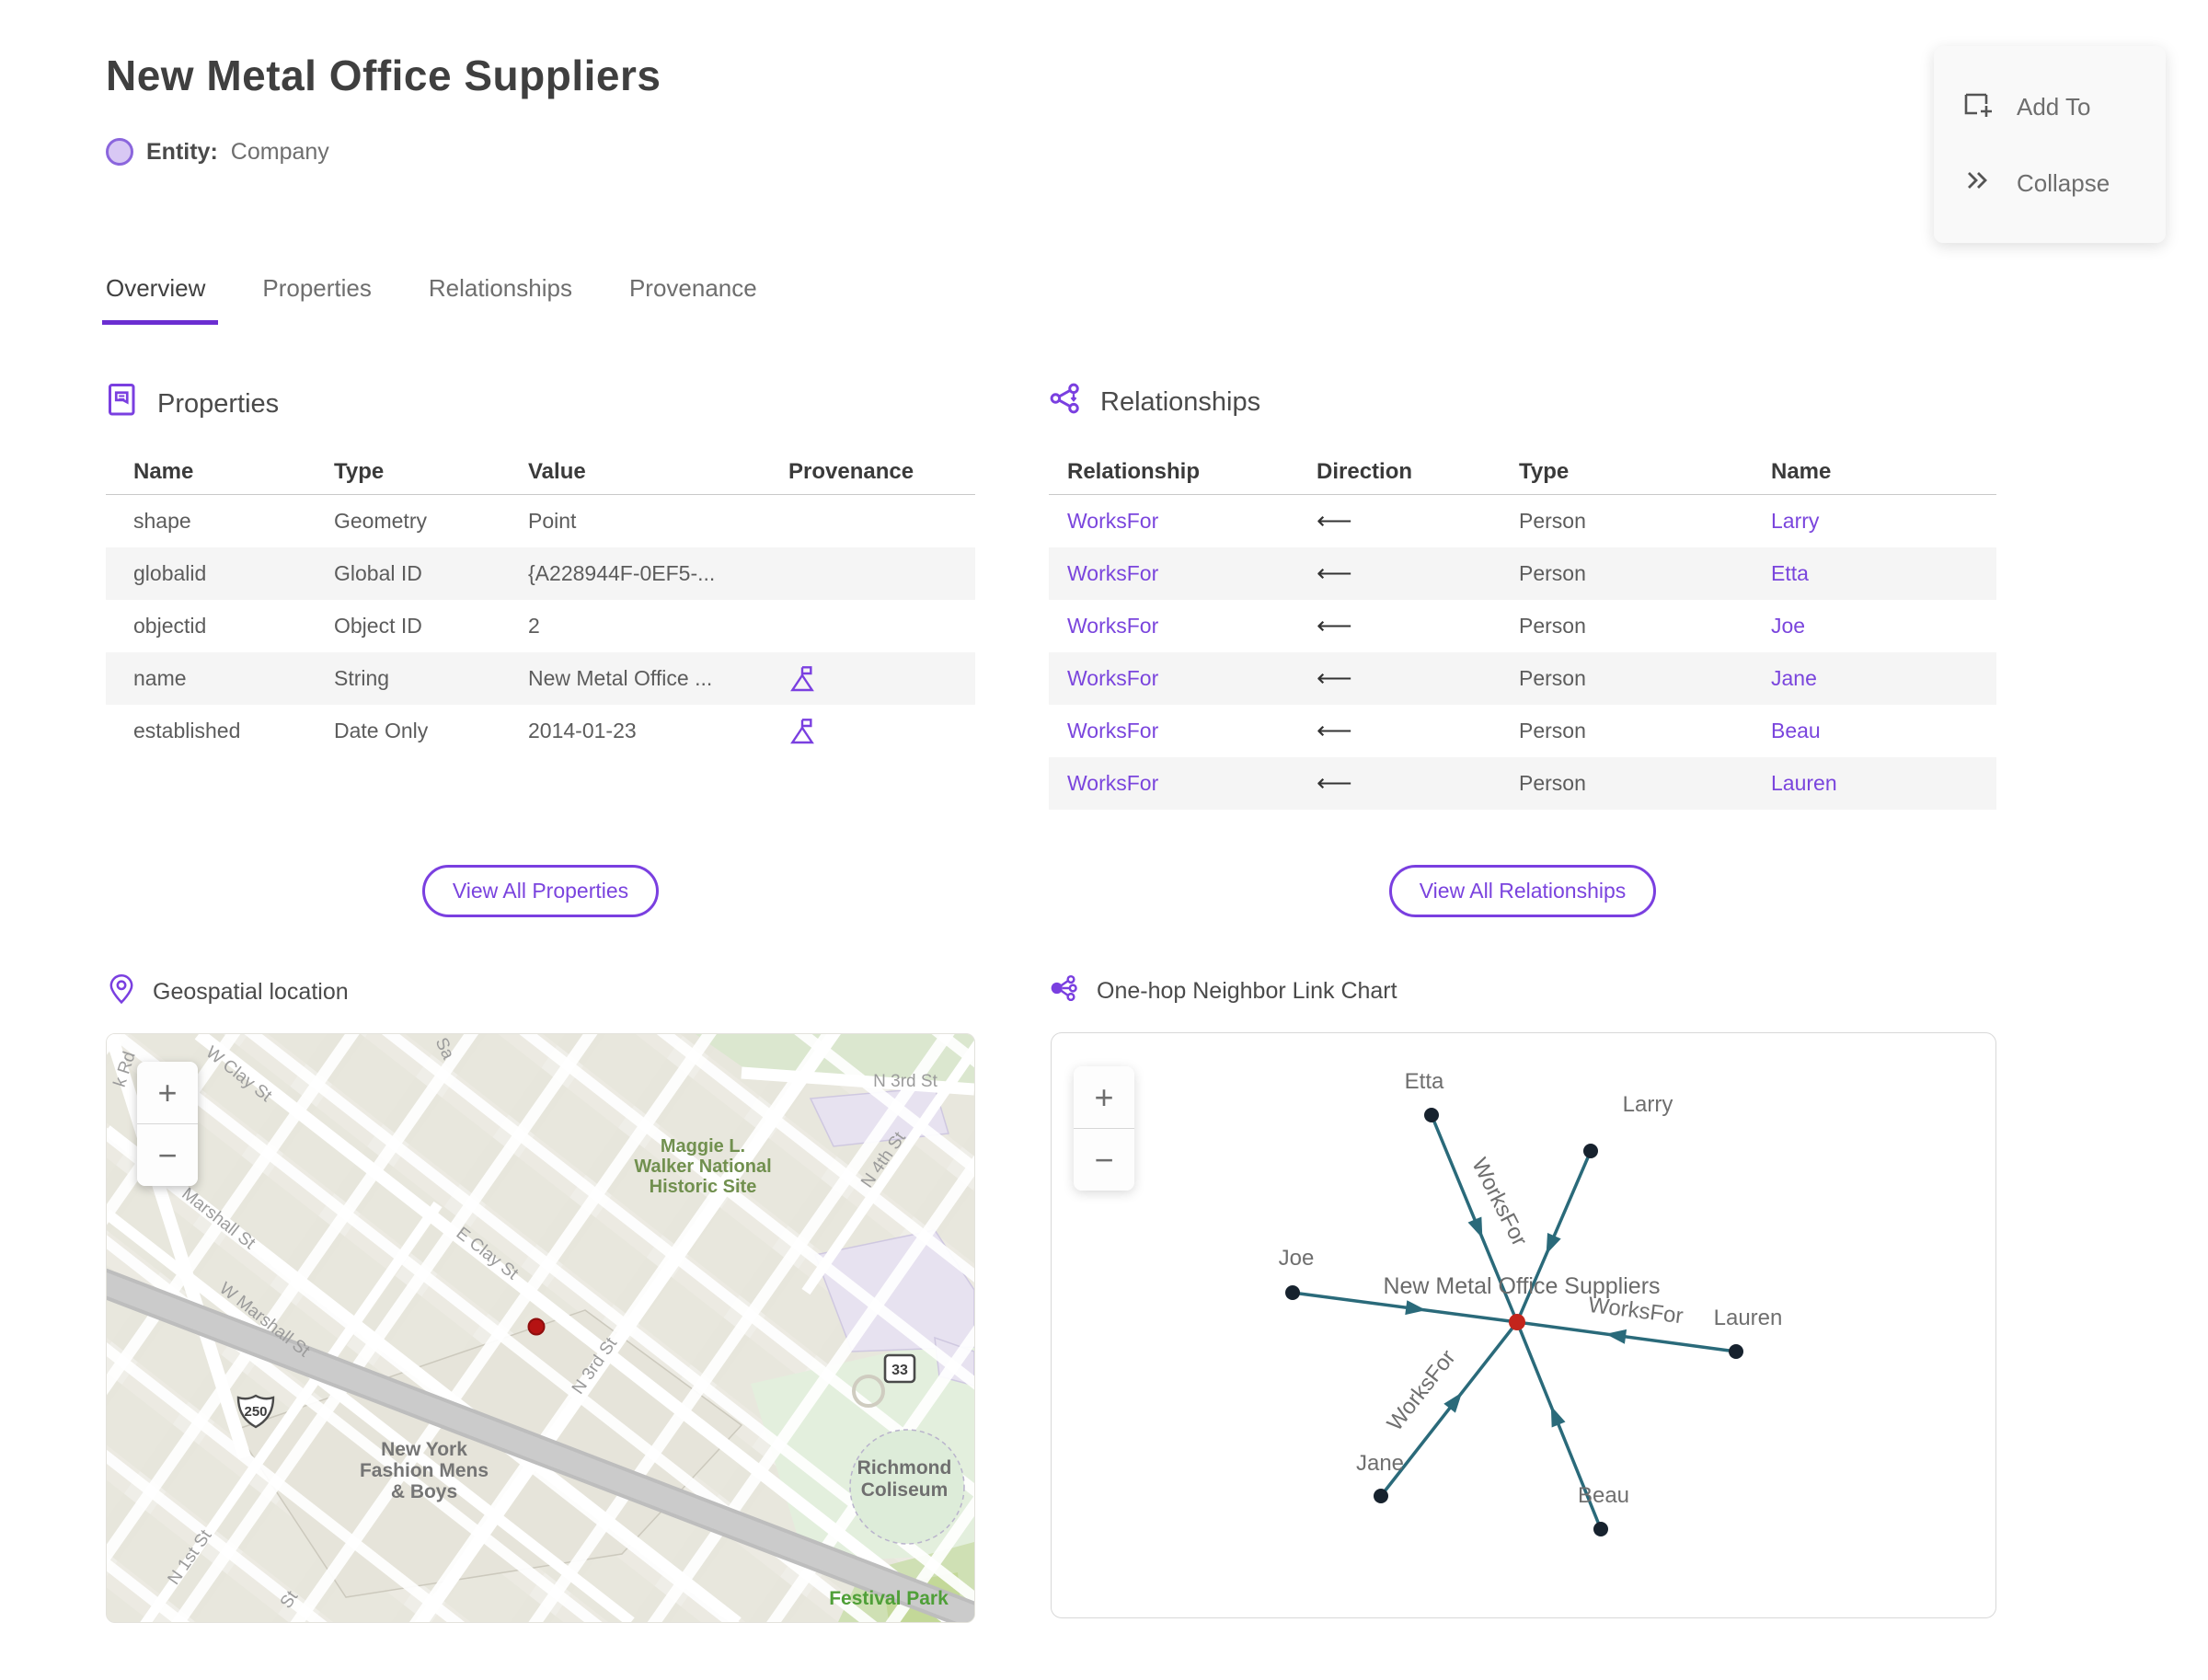  What do you see at coordinates (1521, 1286) in the screenshot?
I see `graph-center-label: New Metal Office Suppliers` at bounding box center [1521, 1286].